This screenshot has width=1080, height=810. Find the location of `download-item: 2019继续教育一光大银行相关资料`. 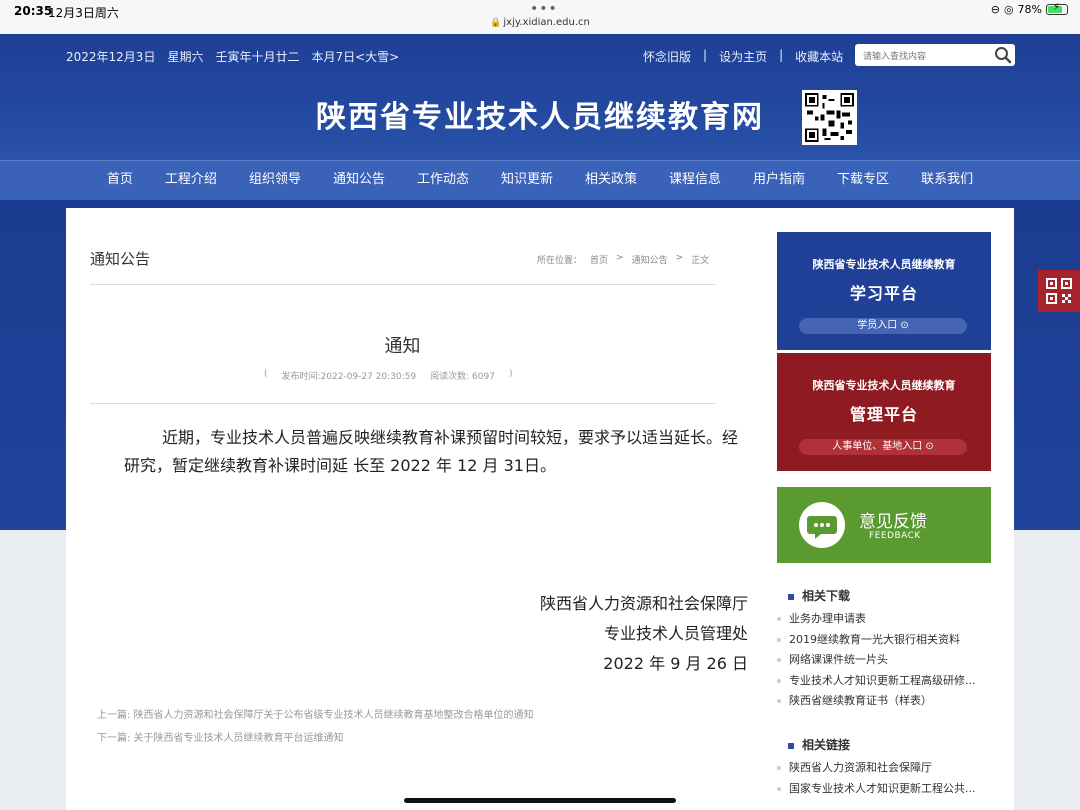

download-item: 2019继续教育一光大银行相关资料 is located at coordinates (884, 640).